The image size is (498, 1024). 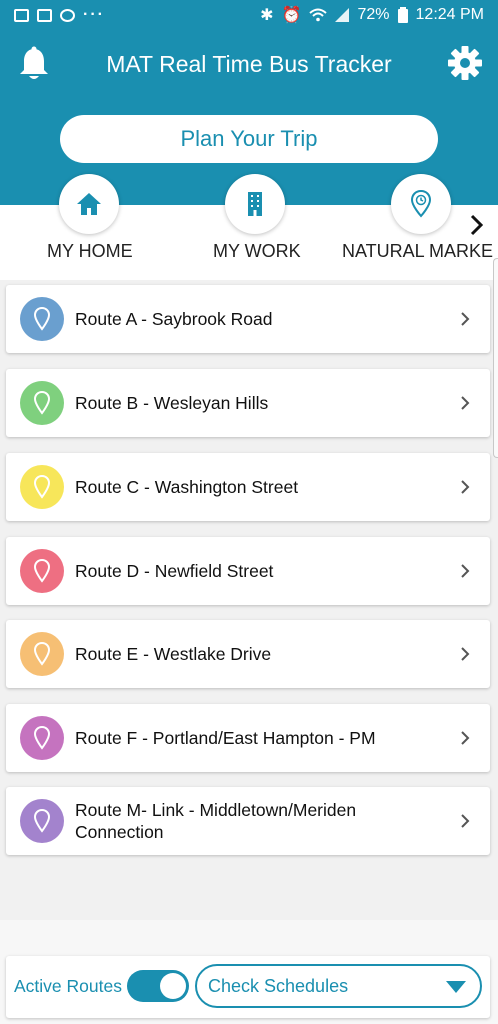 I want to click on route-f-pin, so click(x=42, y=738).